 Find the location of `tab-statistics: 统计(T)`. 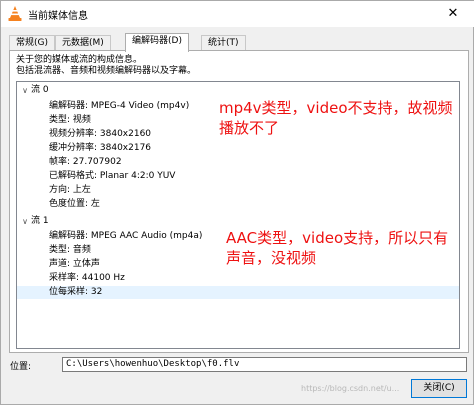

tab-statistics: 统计(T) is located at coordinates (223, 43).